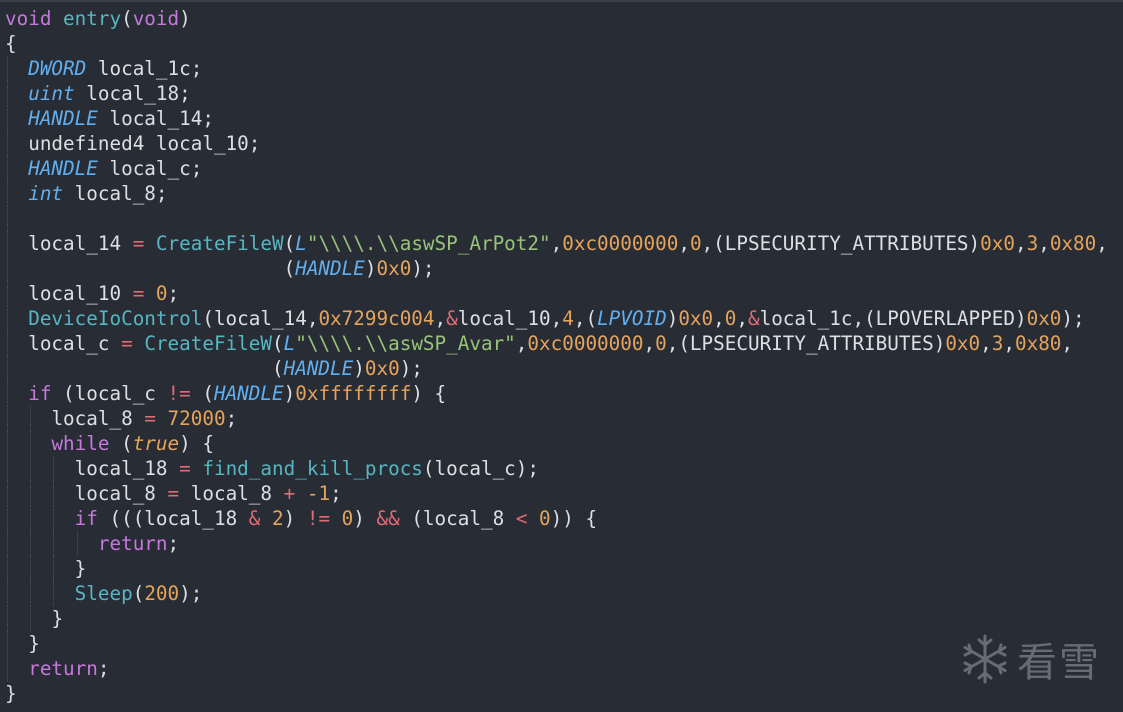  I want to click on code-keyword: void, so click(156, 18).